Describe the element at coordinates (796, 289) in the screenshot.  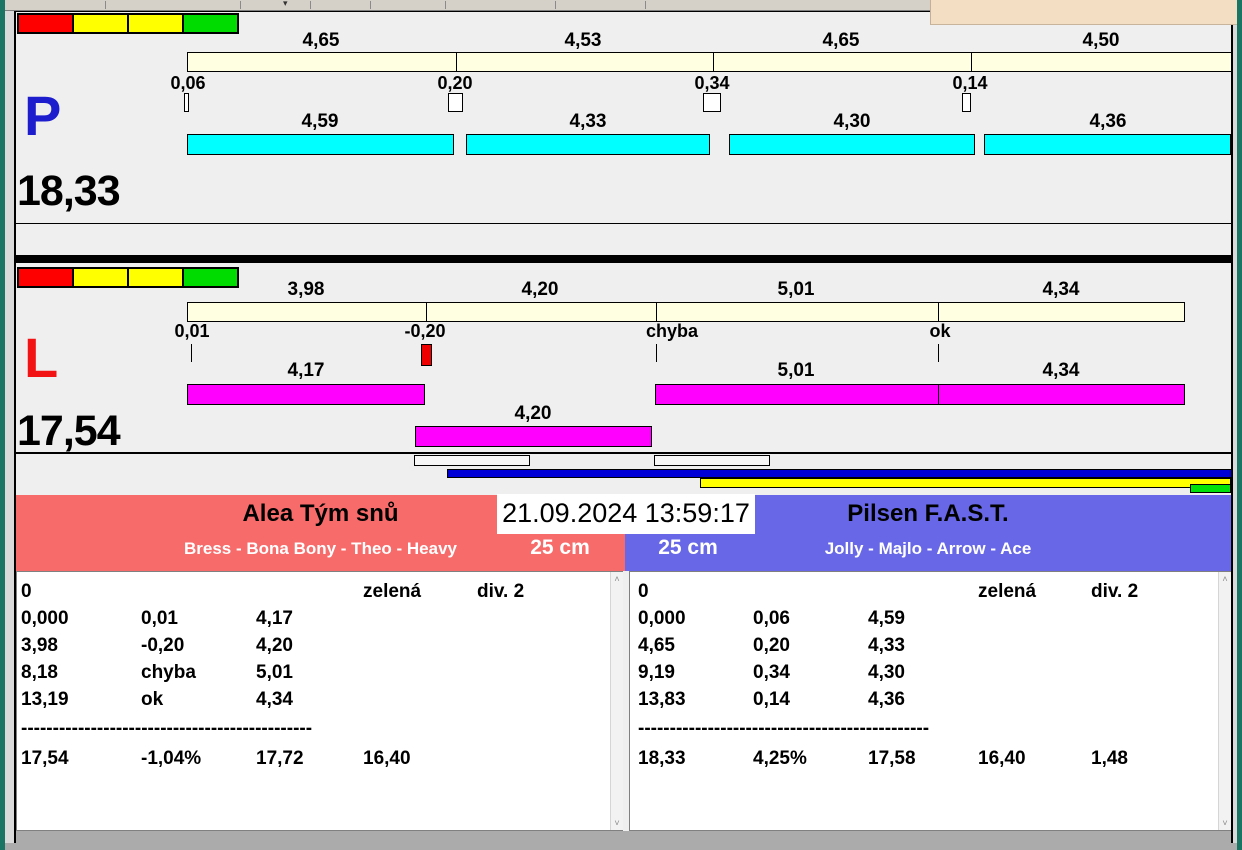
I see `l-top-label-3: 5,01` at that location.